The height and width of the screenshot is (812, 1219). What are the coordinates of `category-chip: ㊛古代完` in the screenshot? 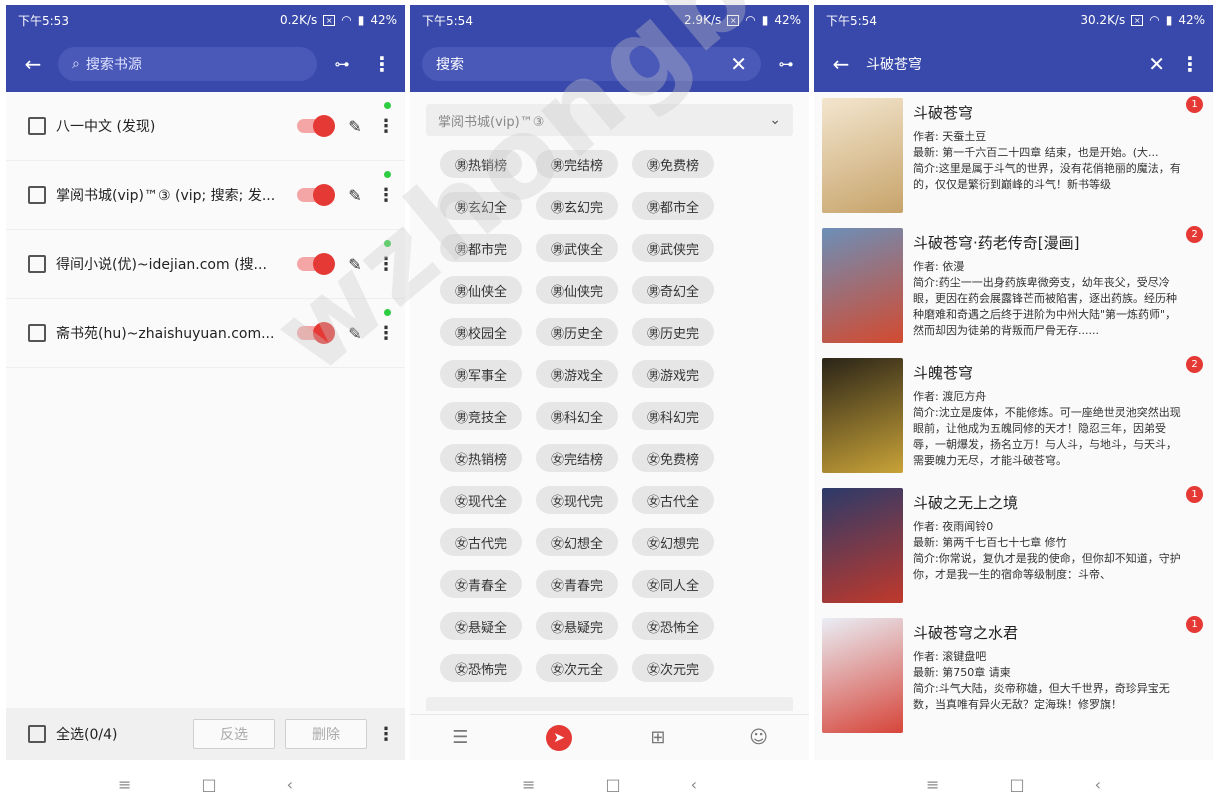 It's located at (481, 542).